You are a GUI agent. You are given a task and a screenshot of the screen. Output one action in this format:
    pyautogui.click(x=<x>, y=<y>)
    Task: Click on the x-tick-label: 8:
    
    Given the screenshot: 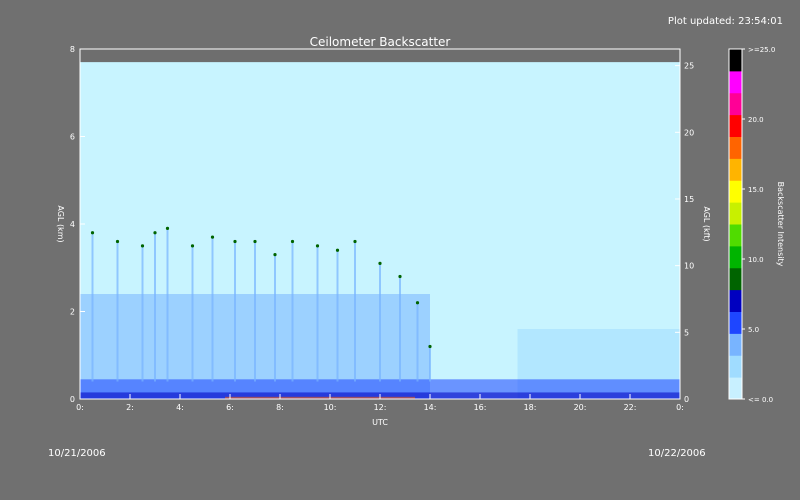 What is the action you would take?
    pyautogui.click(x=280, y=407)
    